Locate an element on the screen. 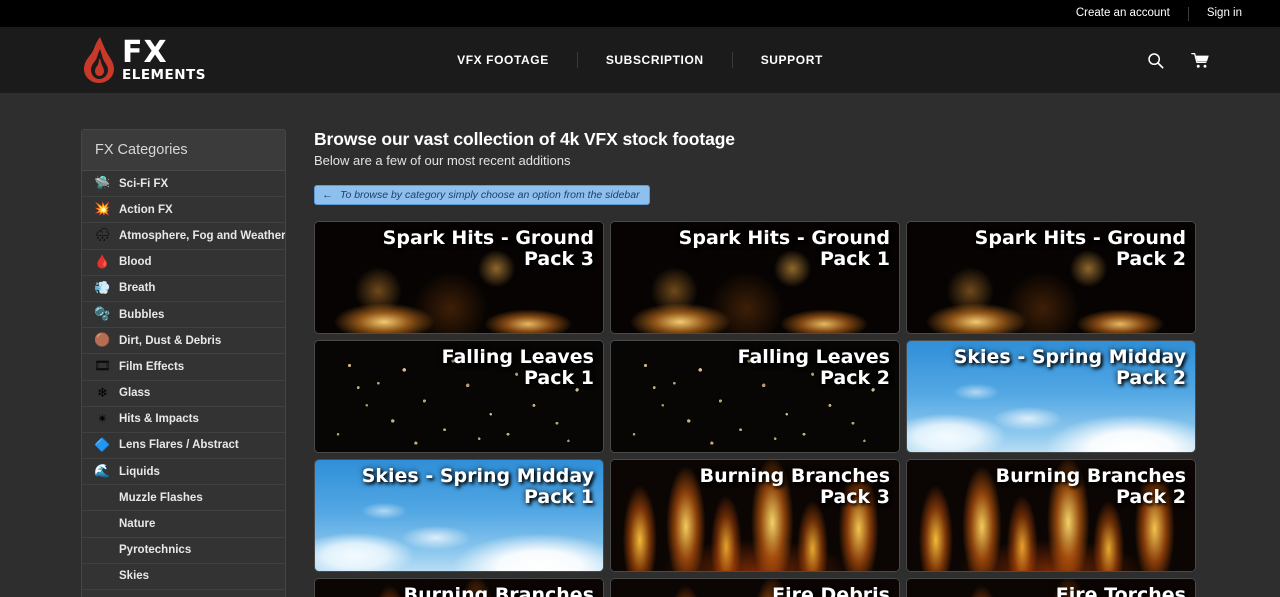 The width and height of the screenshot is (1280, 597). nav-item-support: SUPPORT is located at coordinates (792, 60).